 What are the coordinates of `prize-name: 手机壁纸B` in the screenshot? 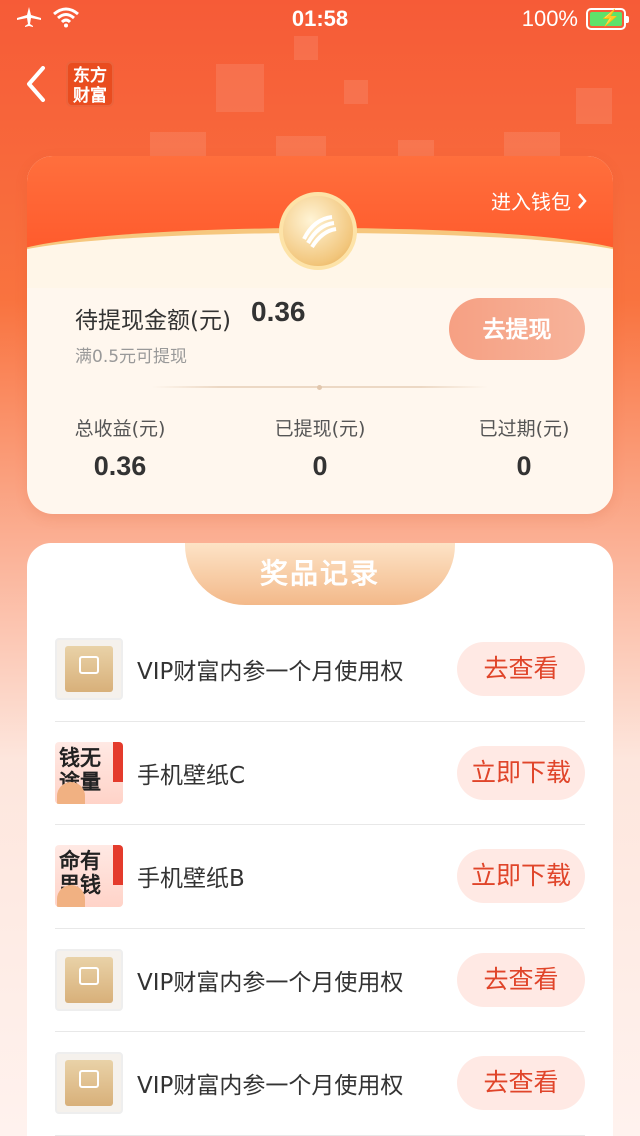 It's located at (191, 879).